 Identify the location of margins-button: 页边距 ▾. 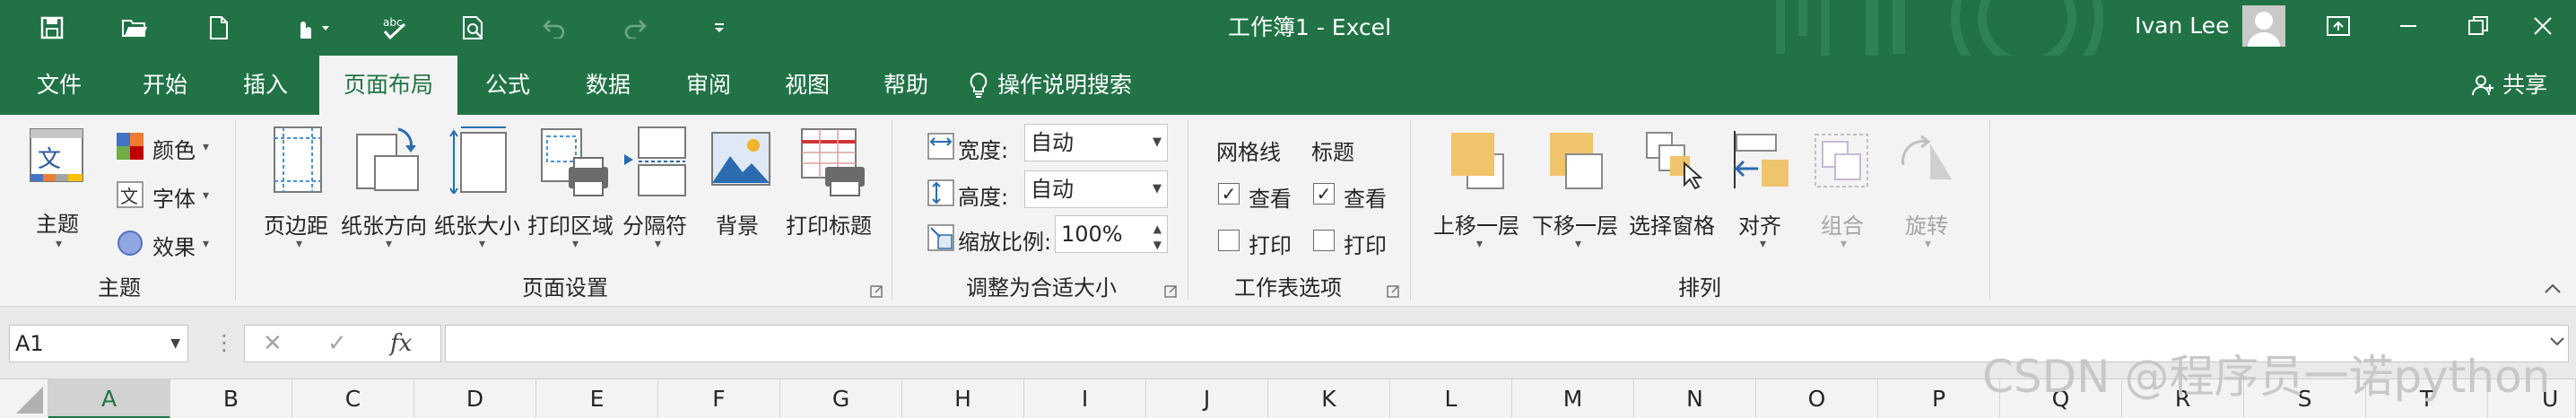
(300, 197).